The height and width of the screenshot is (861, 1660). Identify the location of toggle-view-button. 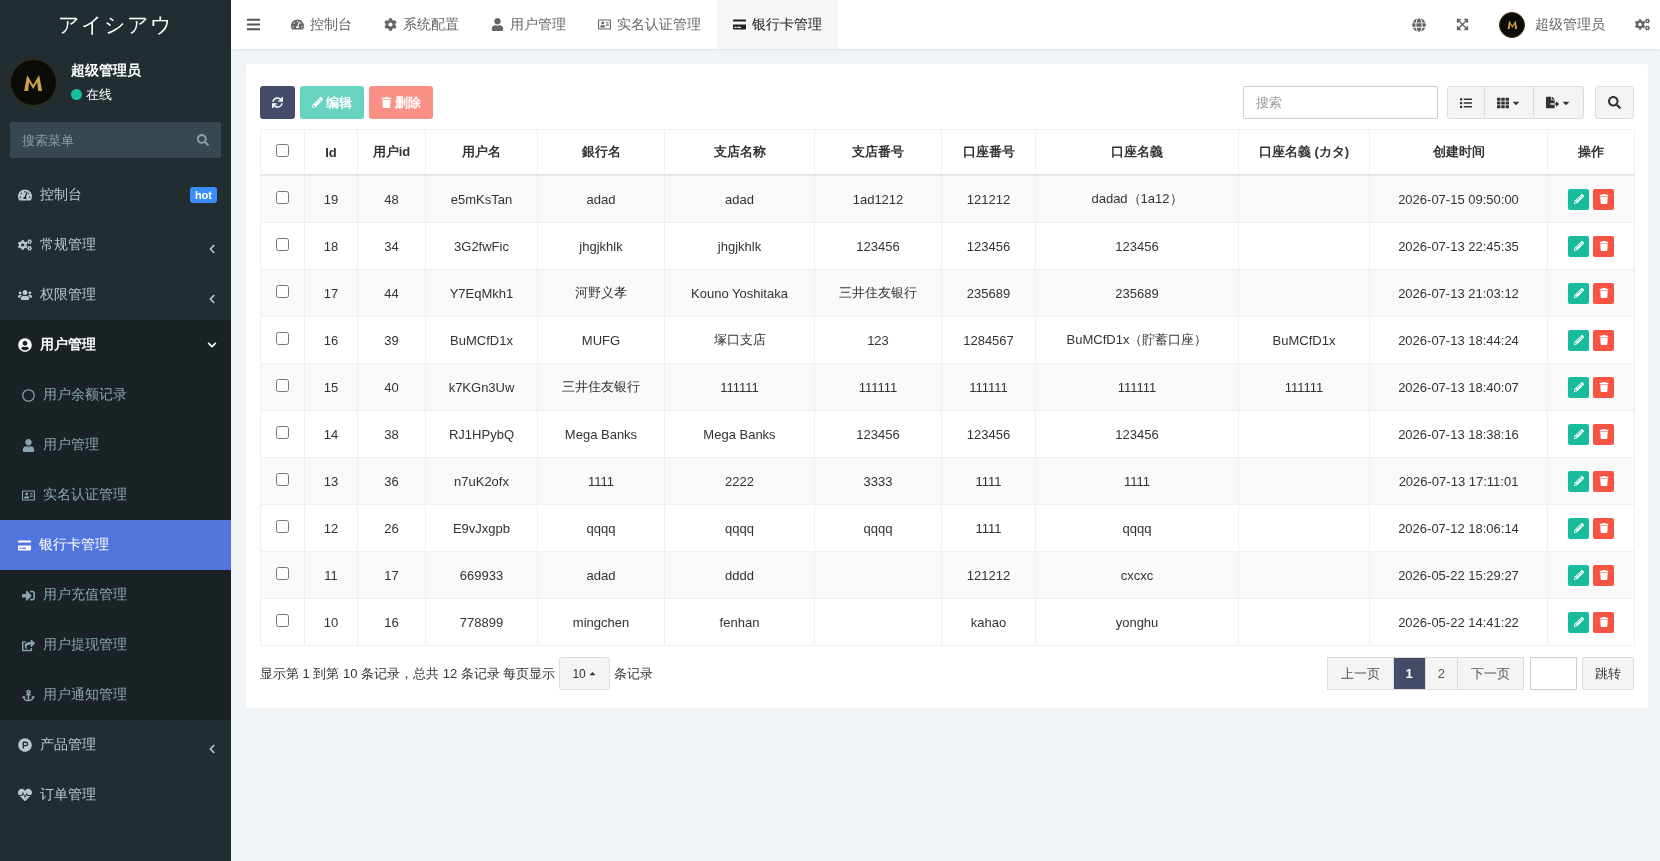
(1466, 102).